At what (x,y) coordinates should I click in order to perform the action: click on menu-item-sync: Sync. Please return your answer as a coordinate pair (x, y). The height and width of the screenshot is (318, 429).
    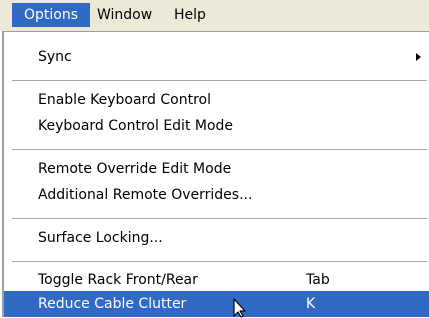
    Looking at the image, I should click on (216, 57).